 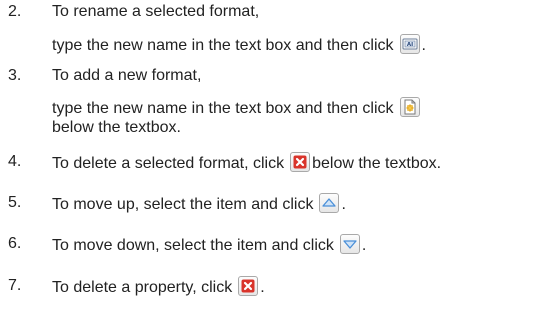 What do you see at coordinates (15, 11) in the screenshot?
I see `step-number: 2.` at bounding box center [15, 11].